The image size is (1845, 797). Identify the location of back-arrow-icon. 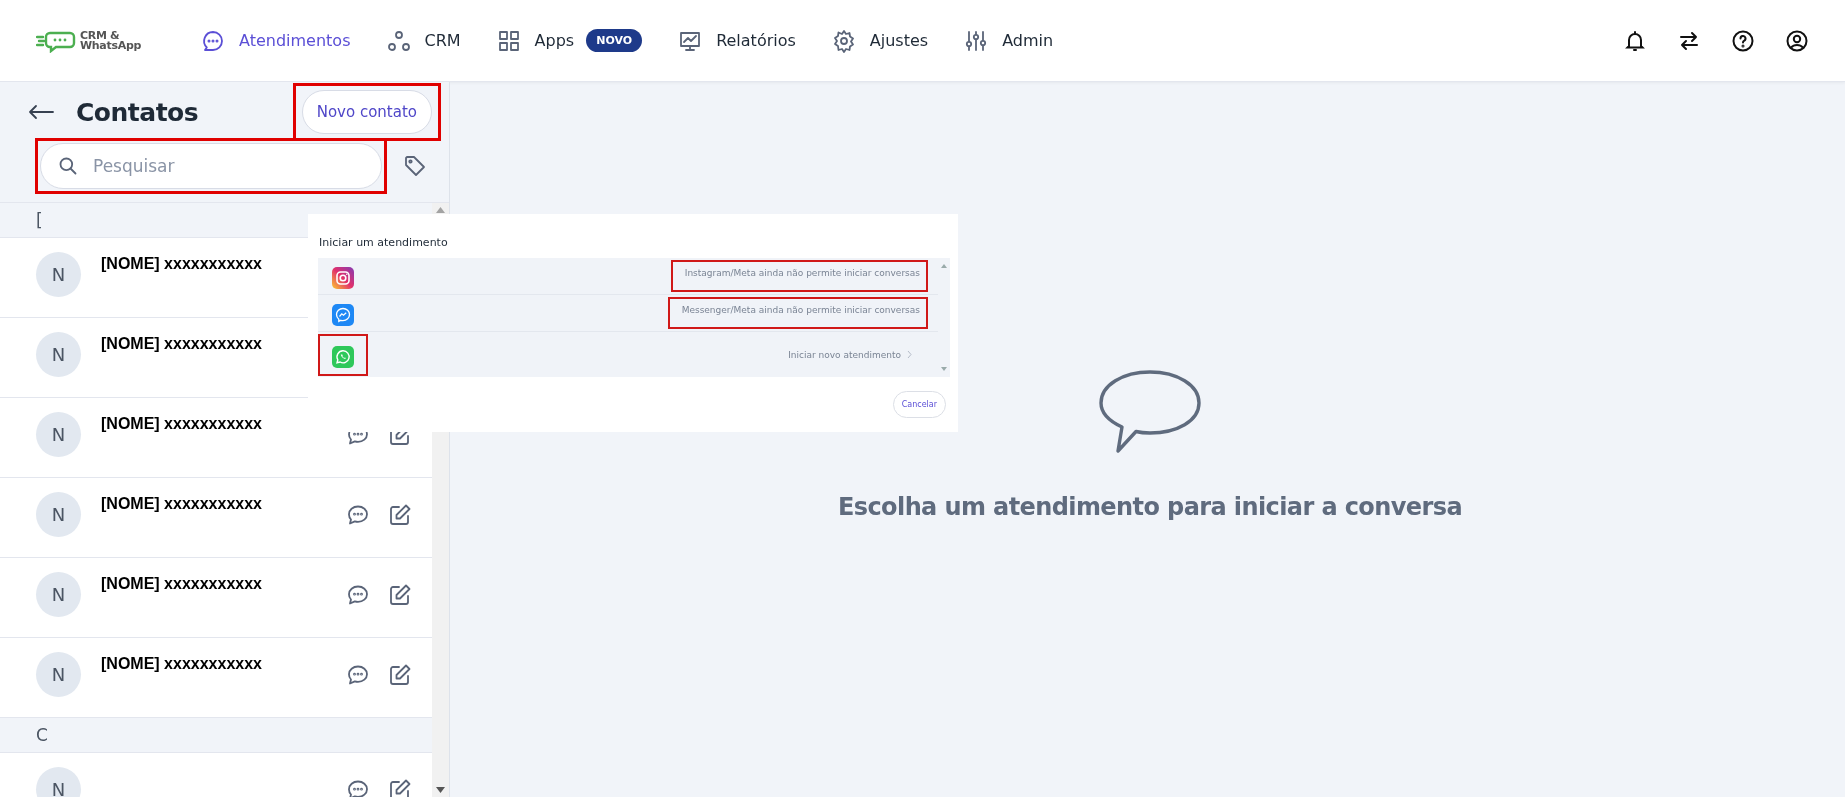
(41, 112).